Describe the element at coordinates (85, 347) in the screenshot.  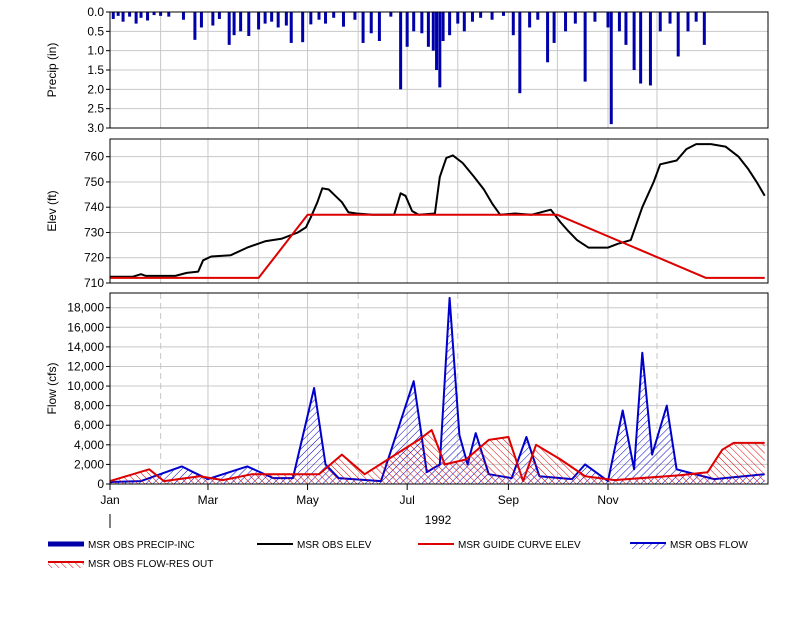
I see `flow-y-tick-label: 14,000` at that location.